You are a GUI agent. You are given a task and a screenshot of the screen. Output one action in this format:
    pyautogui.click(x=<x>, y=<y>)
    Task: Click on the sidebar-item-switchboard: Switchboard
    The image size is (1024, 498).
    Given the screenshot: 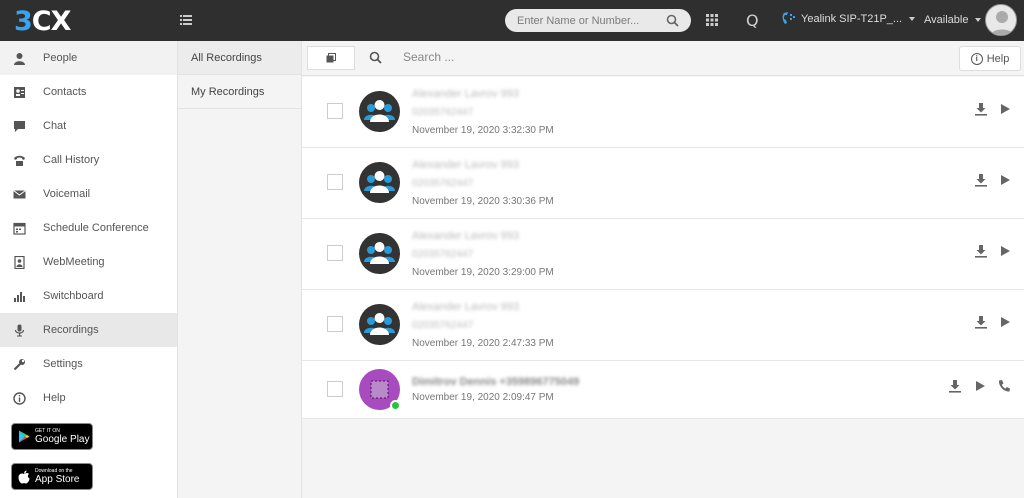 What is the action you would take?
    pyautogui.click(x=88, y=296)
    